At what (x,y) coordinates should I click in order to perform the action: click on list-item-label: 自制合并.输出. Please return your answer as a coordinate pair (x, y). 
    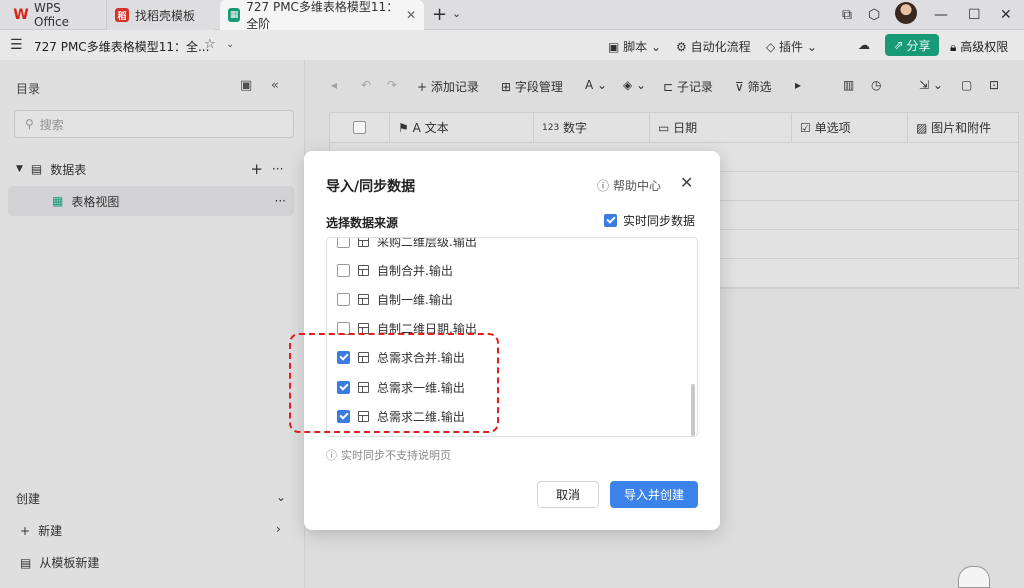
    Looking at the image, I should click on (415, 271).